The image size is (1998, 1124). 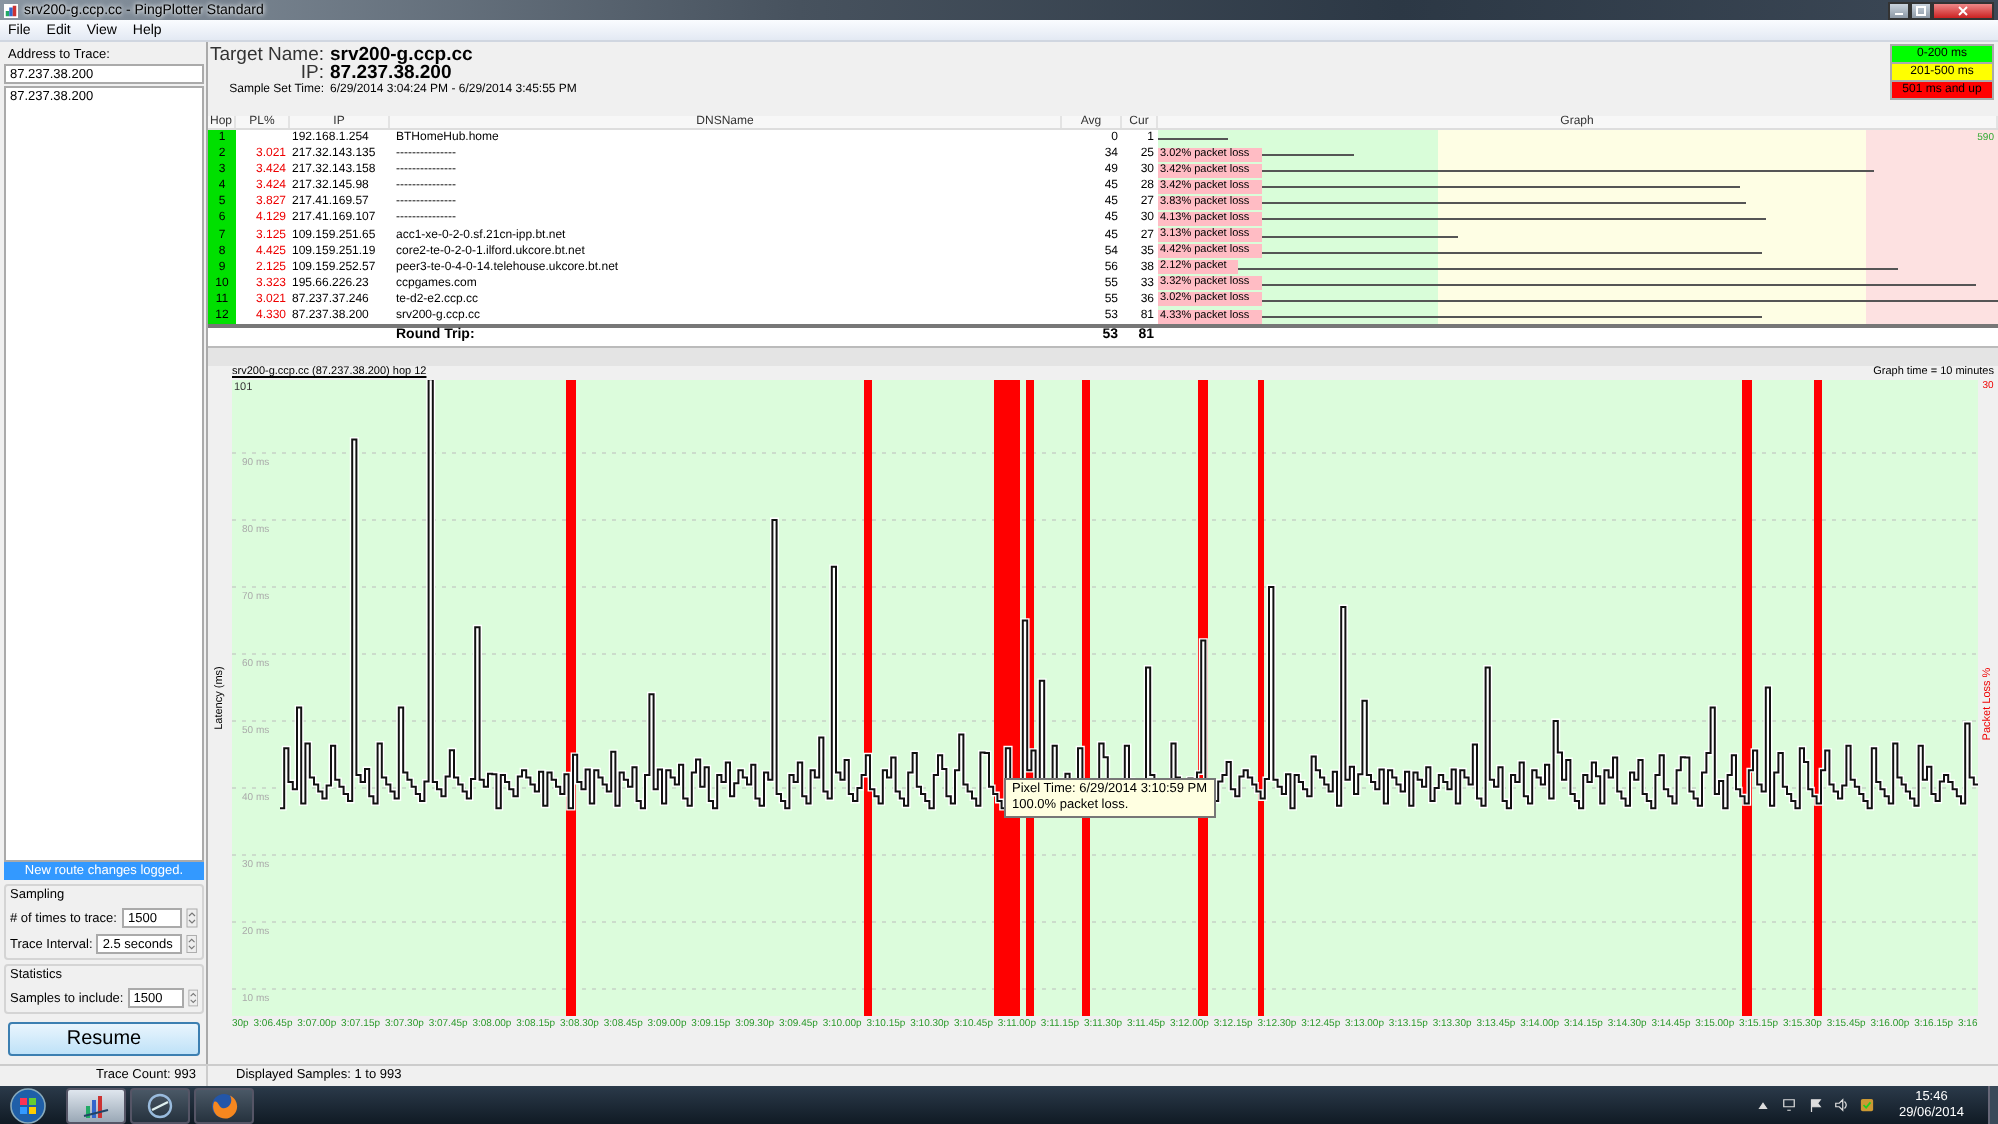 I want to click on maximize-button, so click(x=1921, y=10).